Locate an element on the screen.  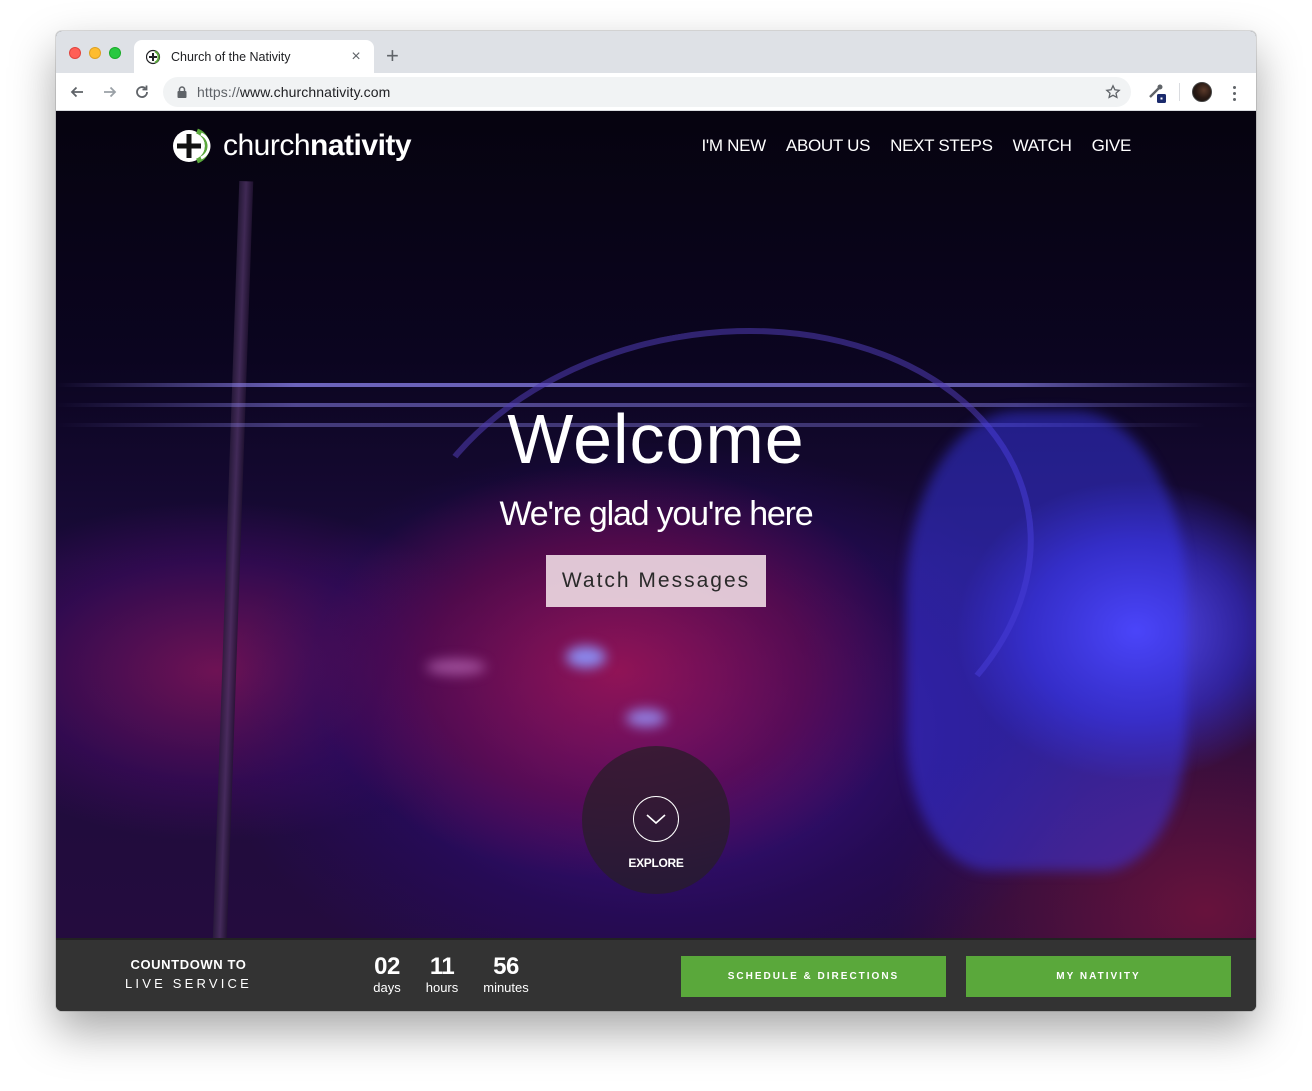
main-nav: I'M NEW ABOUT US NEXT STEPS WATCH GIVE is located at coordinates (917, 146).